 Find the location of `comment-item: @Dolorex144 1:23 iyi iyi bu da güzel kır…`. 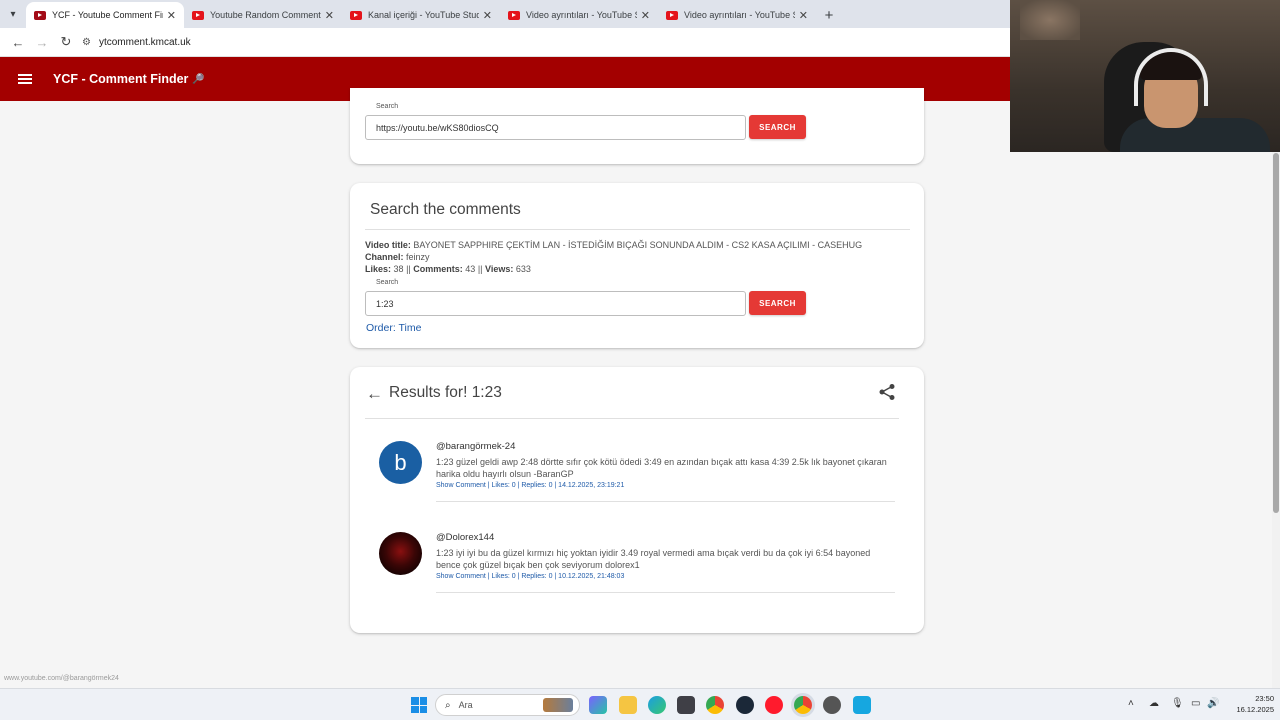

comment-item: @Dolorex144 1:23 iyi iyi bu da güzel kır… is located at coordinates (637, 563).